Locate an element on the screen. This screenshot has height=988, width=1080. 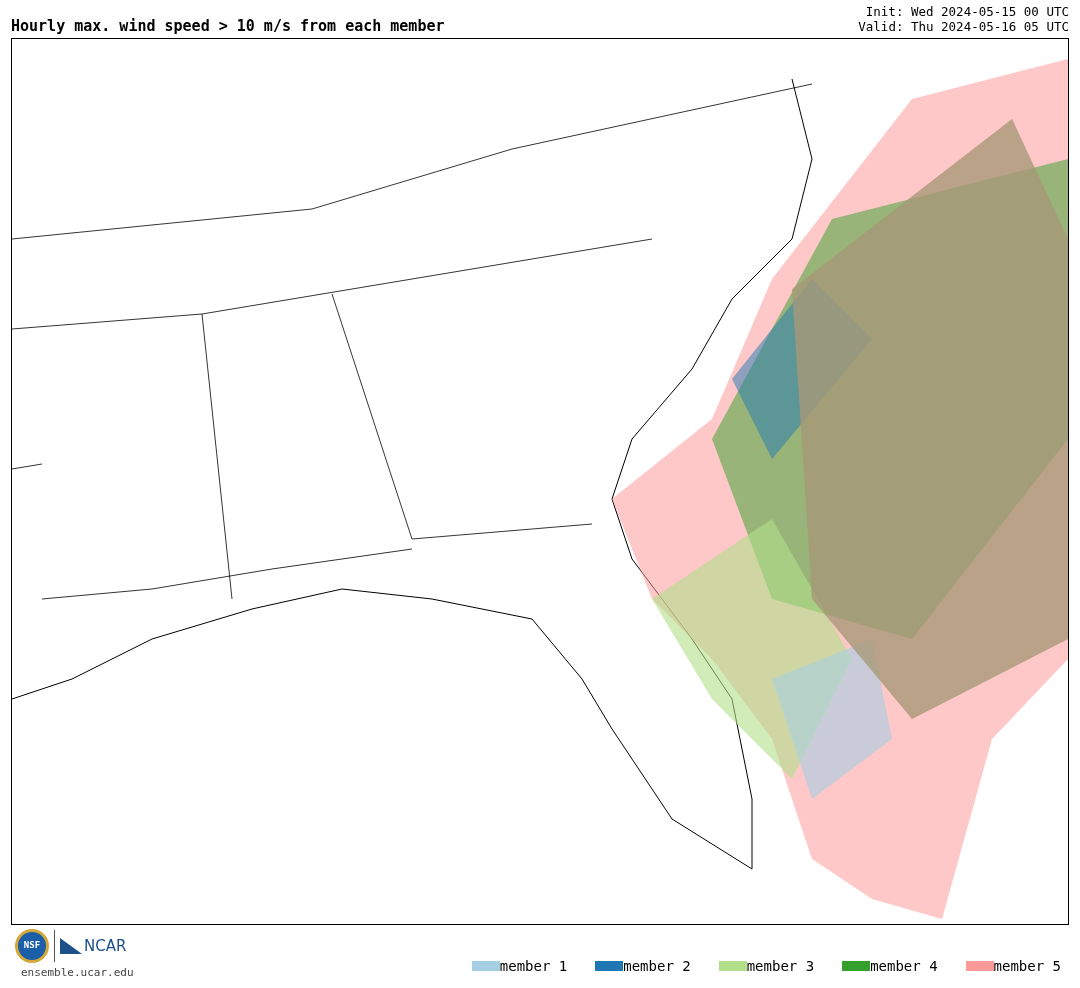
init-time: Init: Wed 2024-05-15 00 UTC is located at coordinates (967, 11).